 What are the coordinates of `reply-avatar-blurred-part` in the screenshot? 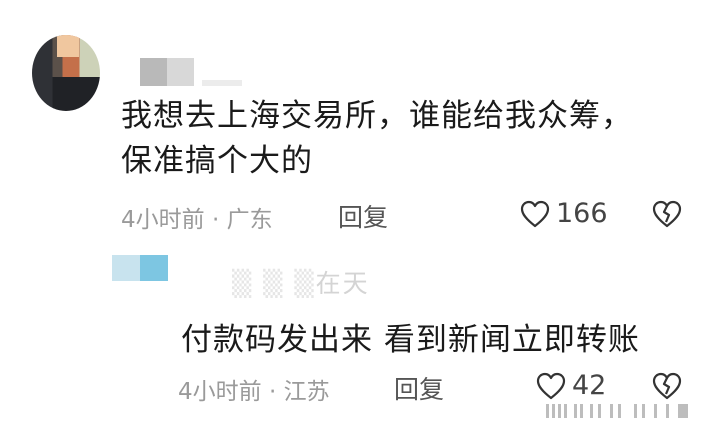 It's located at (154, 268).